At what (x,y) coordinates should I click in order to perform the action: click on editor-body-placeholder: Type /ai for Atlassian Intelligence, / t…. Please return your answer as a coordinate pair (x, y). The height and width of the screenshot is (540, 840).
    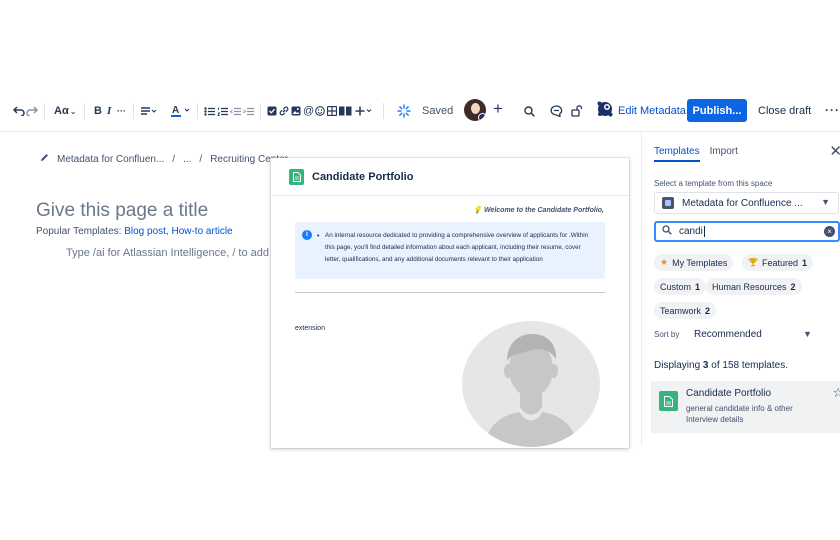
    Looking at the image, I should click on (167, 253).